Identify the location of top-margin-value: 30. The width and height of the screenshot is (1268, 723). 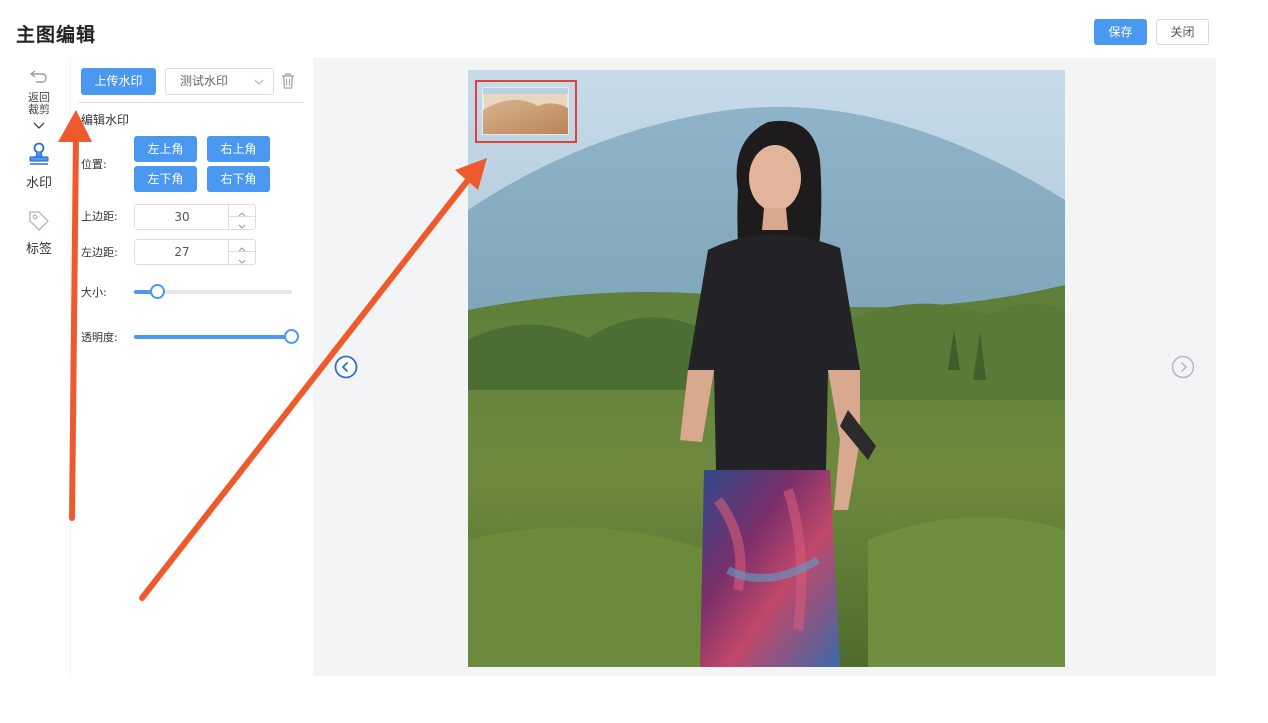
(182, 217).